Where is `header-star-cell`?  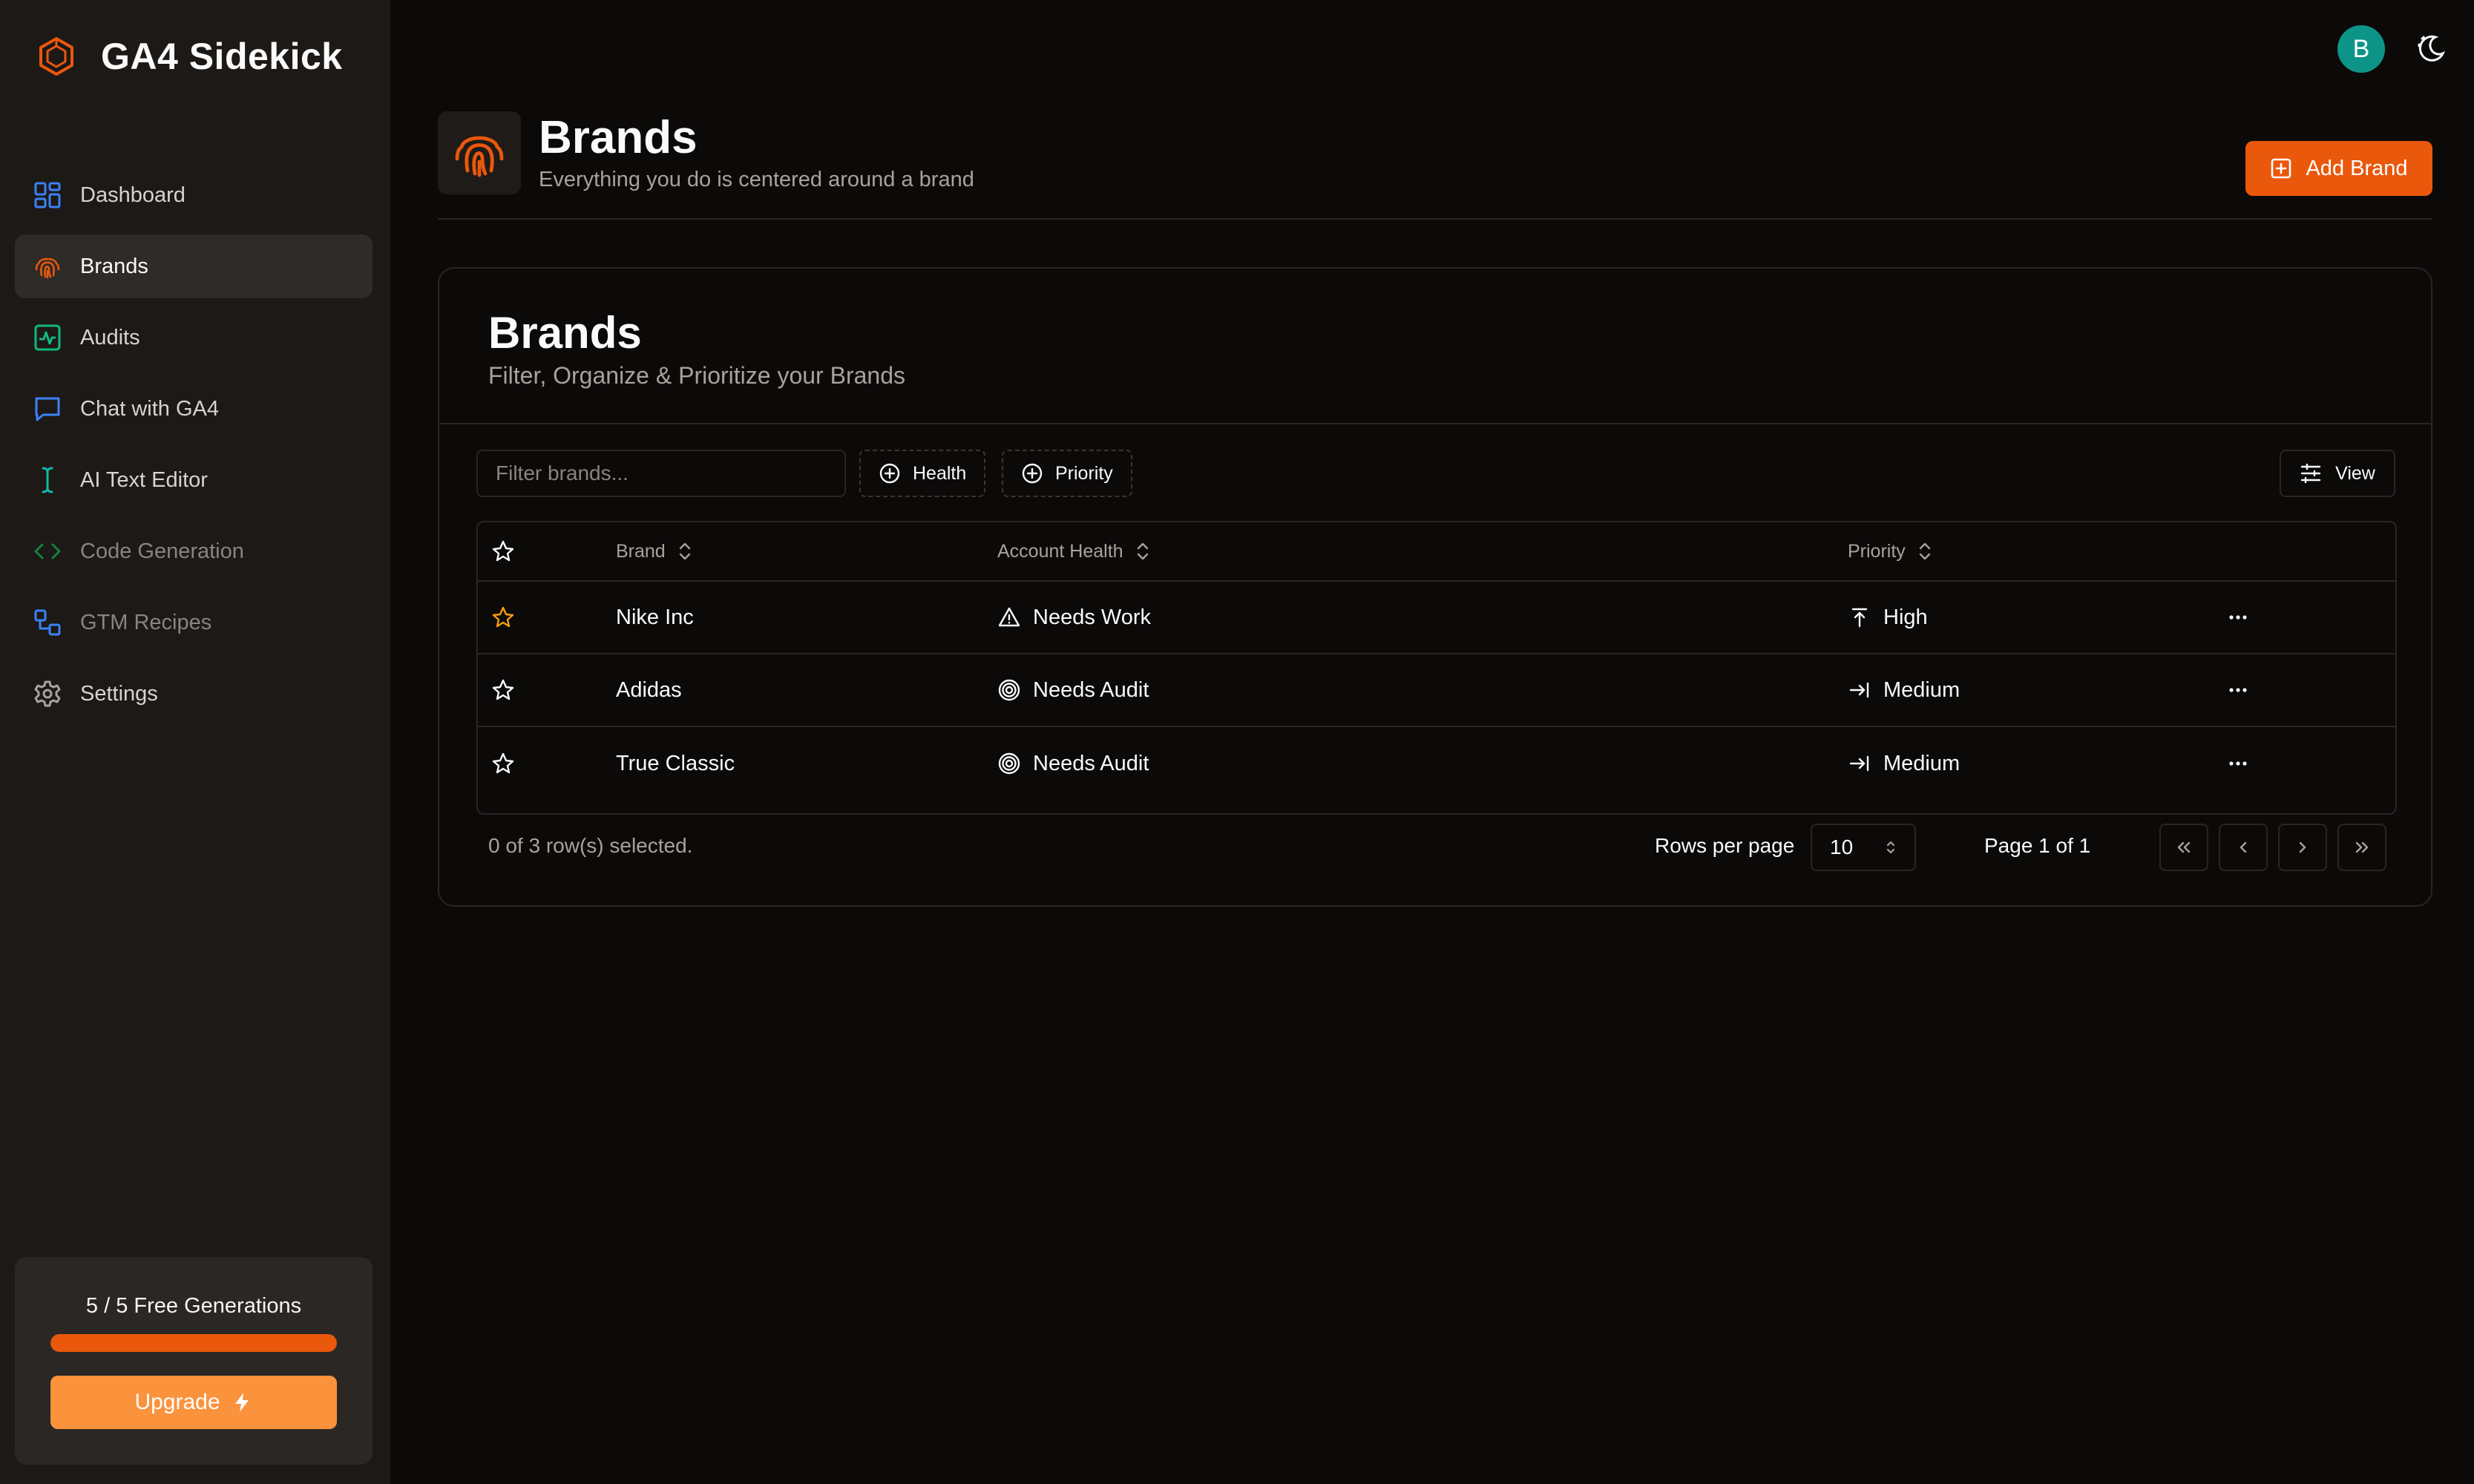
header-star-cell is located at coordinates (503, 551).